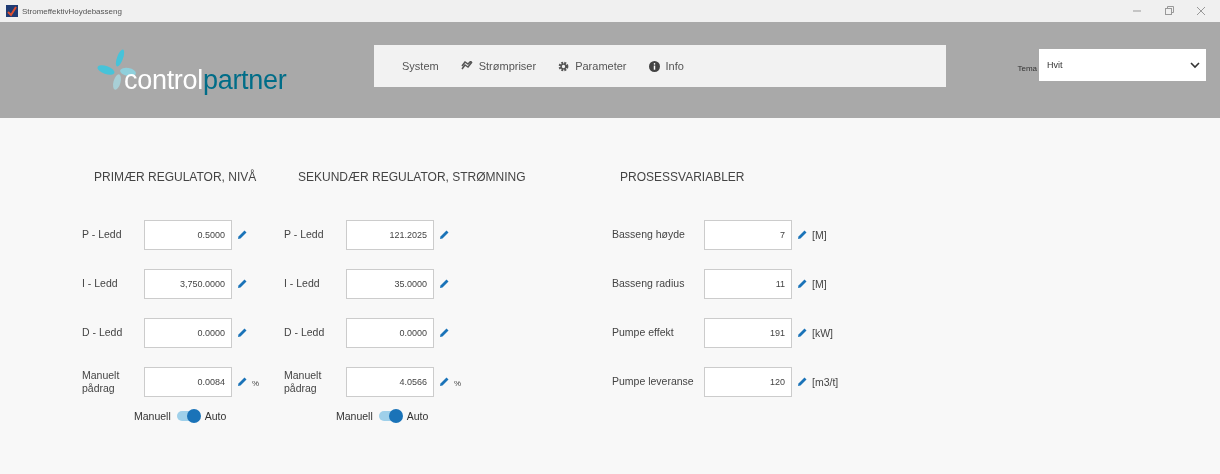  What do you see at coordinates (564, 66) in the screenshot?
I see `settings-icon` at bounding box center [564, 66].